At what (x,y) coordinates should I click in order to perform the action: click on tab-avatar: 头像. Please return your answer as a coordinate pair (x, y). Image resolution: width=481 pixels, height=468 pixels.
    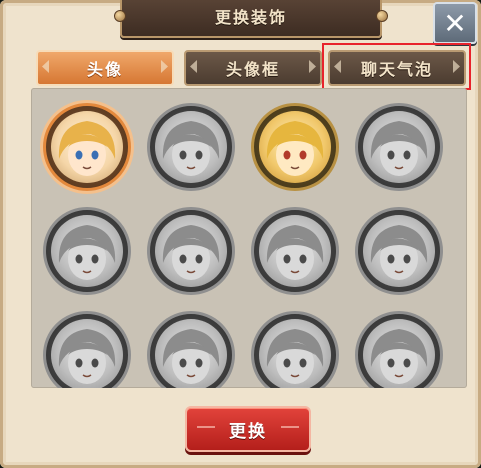
    Looking at the image, I should click on (105, 68).